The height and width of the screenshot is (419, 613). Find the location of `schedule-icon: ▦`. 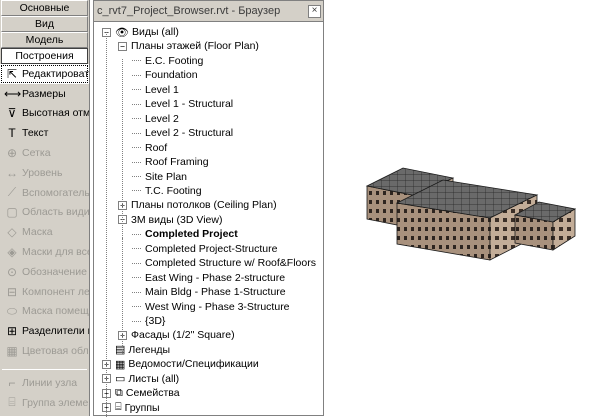

schedule-icon: ▦ is located at coordinates (120, 364).